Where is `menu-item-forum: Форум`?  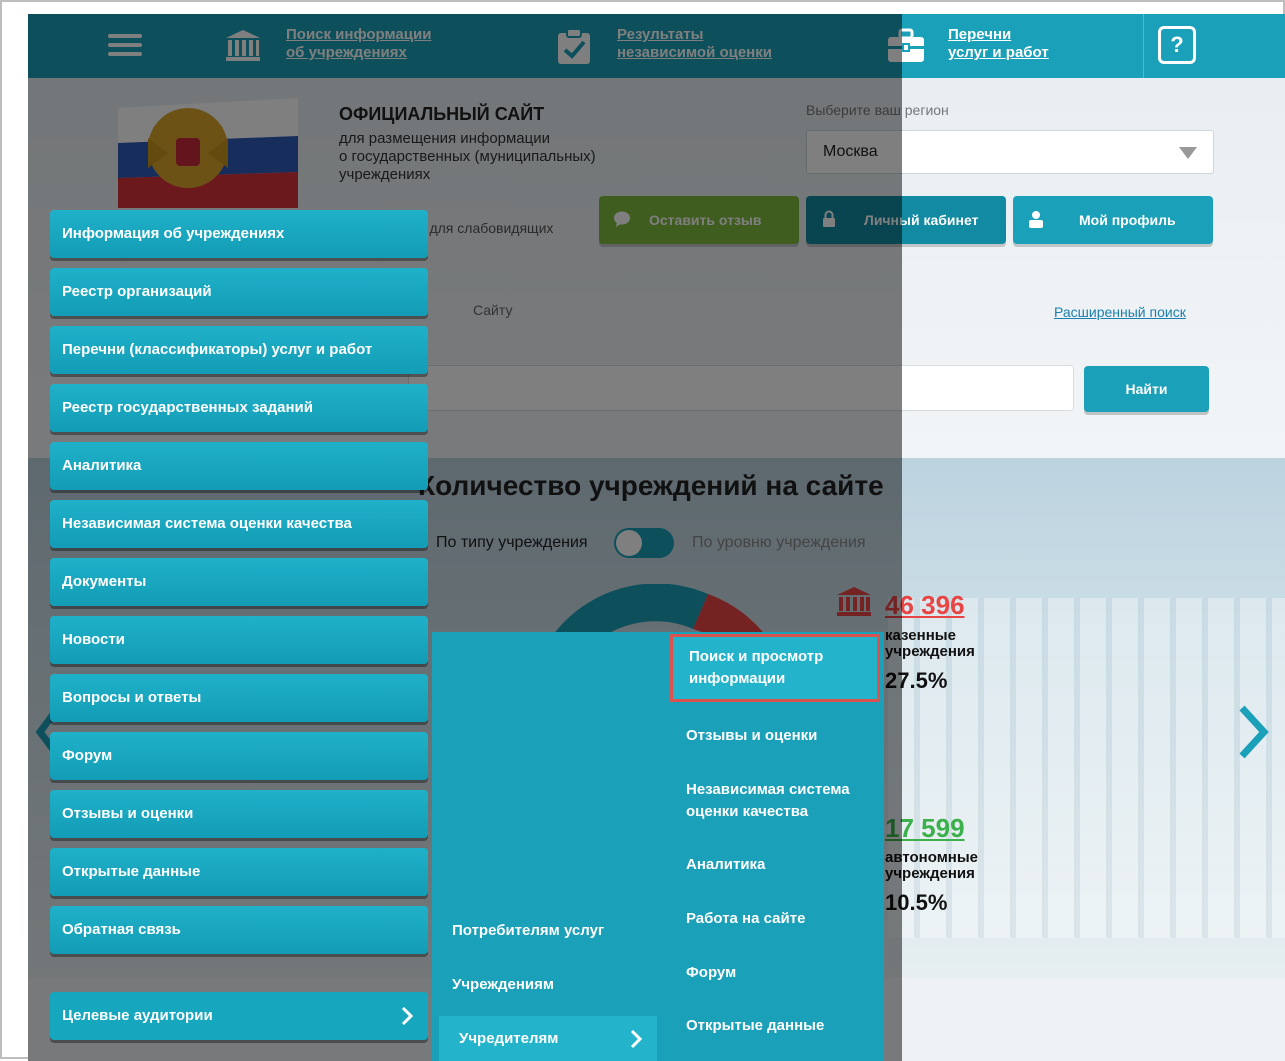 menu-item-forum: Форум is located at coordinates (239, 756).